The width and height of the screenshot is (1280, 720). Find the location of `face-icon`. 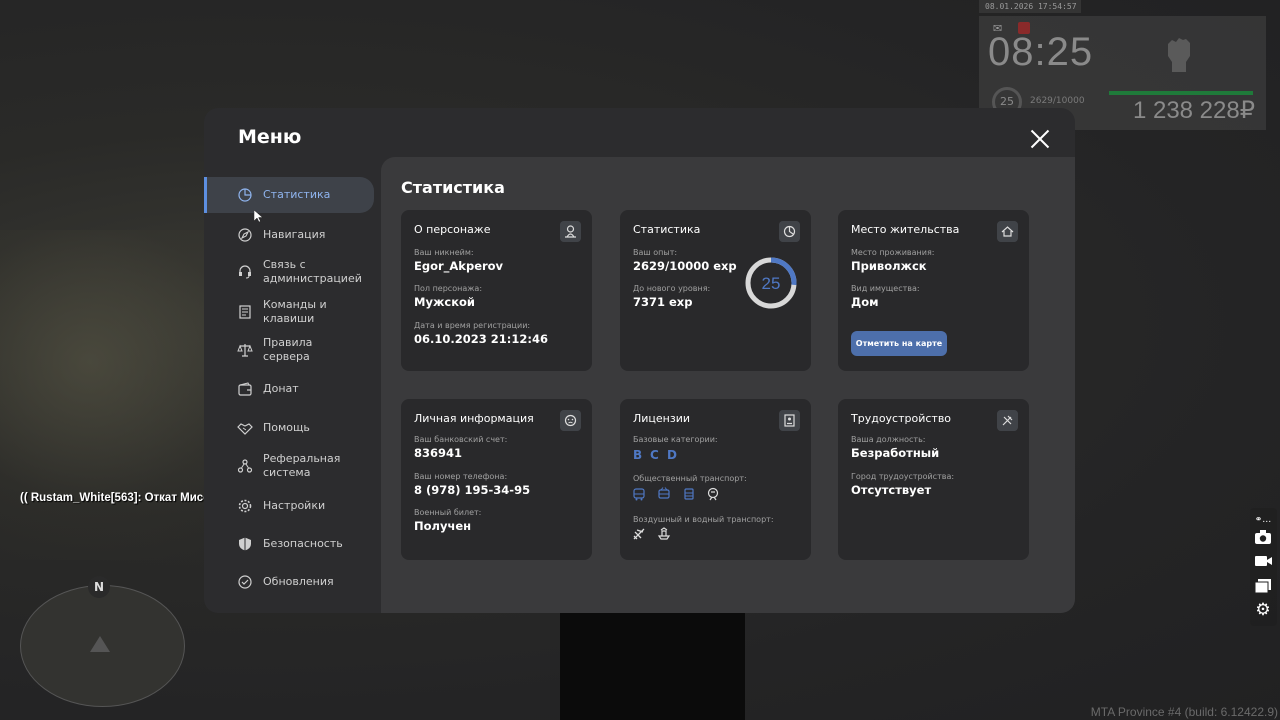

face-icon is located at coordinates (570, 420).